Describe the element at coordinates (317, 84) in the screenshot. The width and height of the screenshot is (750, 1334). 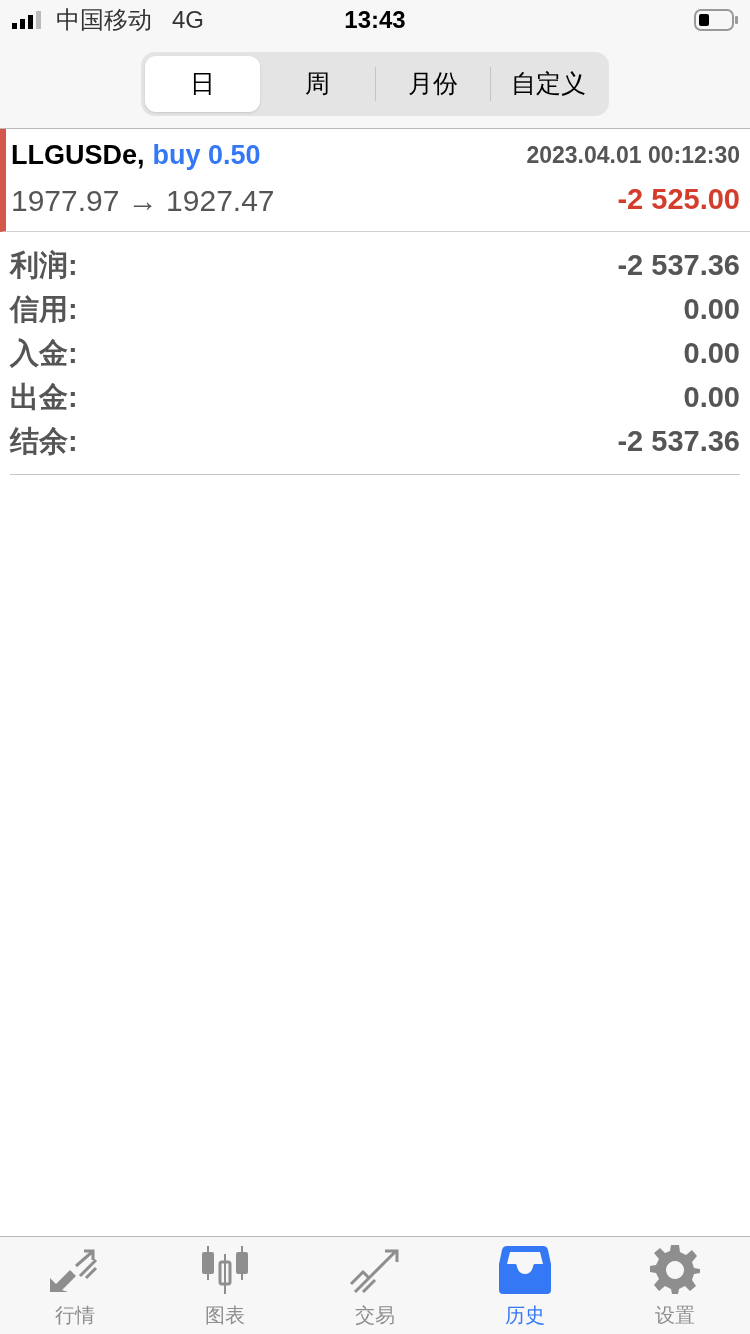
I see `period-tab: 周` at that location.